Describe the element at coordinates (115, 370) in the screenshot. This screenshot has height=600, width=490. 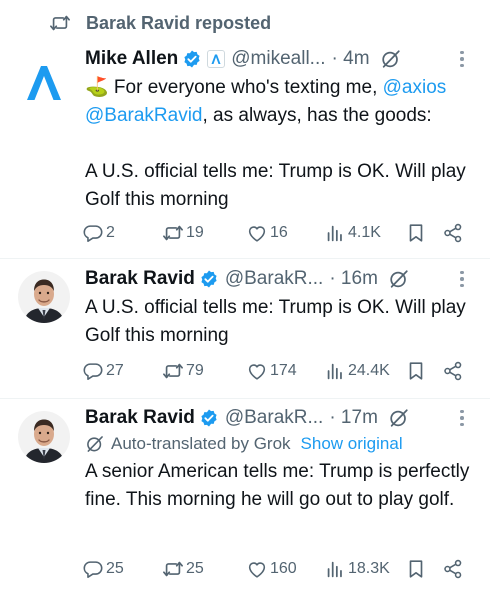
I see `reply-count: 27` at that location.